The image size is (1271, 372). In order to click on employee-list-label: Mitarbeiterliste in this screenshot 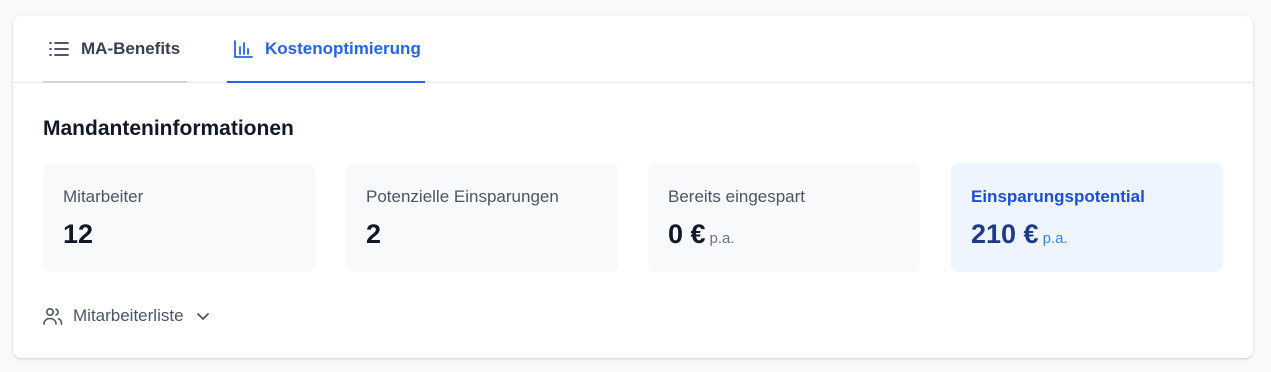, I will do `click(128, 315)`.